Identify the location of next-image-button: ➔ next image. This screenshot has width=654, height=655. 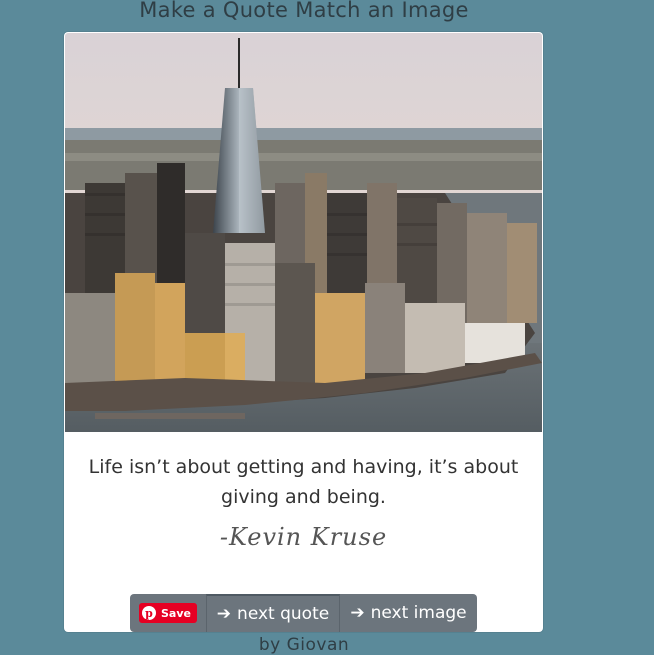
(408, 613).